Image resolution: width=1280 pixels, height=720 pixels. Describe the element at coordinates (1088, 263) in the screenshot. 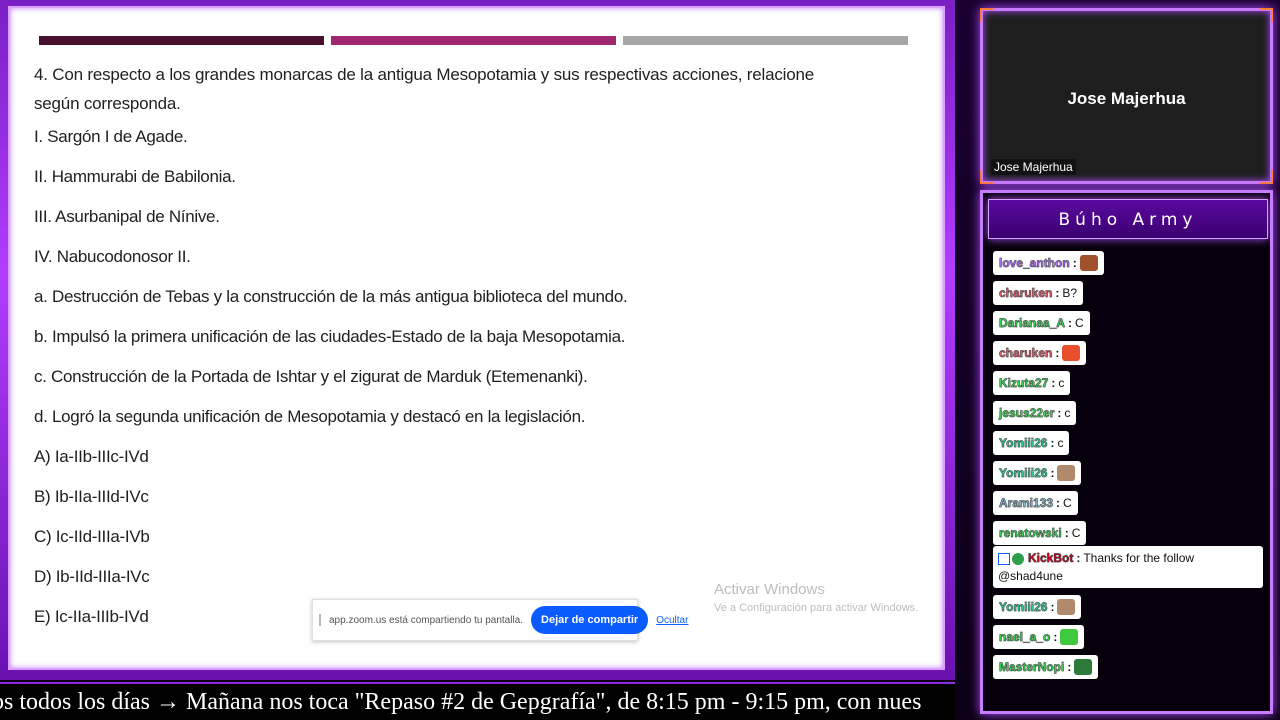

I see `bear-emote-icon` at that location.